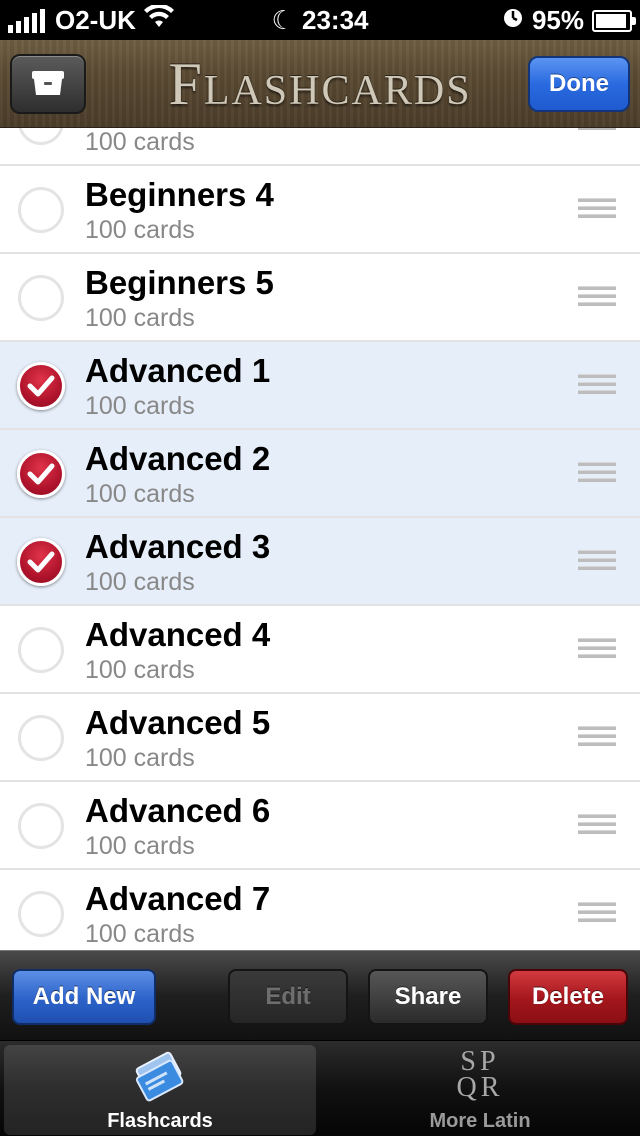 This screenshot has height=1136, width=640. I want to click on list-item: Advanced 7 100 cards, so click(320, 910).